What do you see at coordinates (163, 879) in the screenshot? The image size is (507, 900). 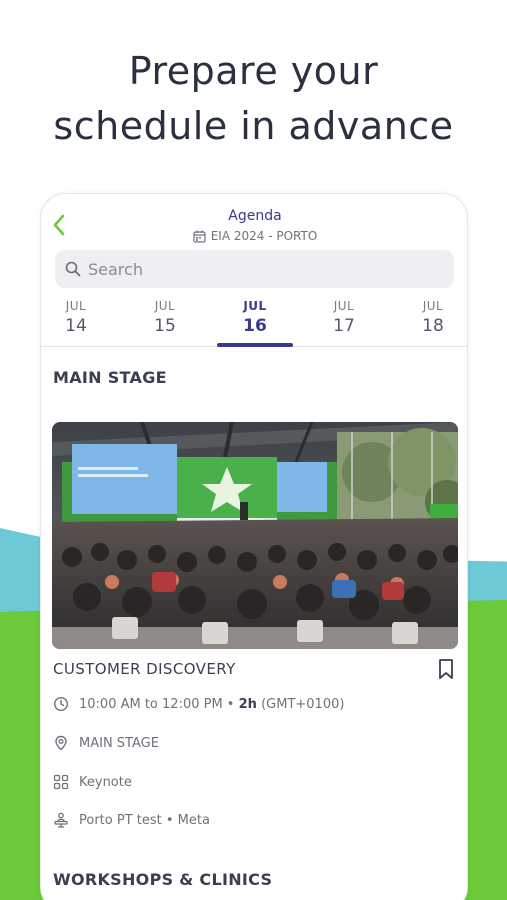 I see `section-title-workshops: WORKSHOPS & CLINICS` at bounding box center [163, 879].